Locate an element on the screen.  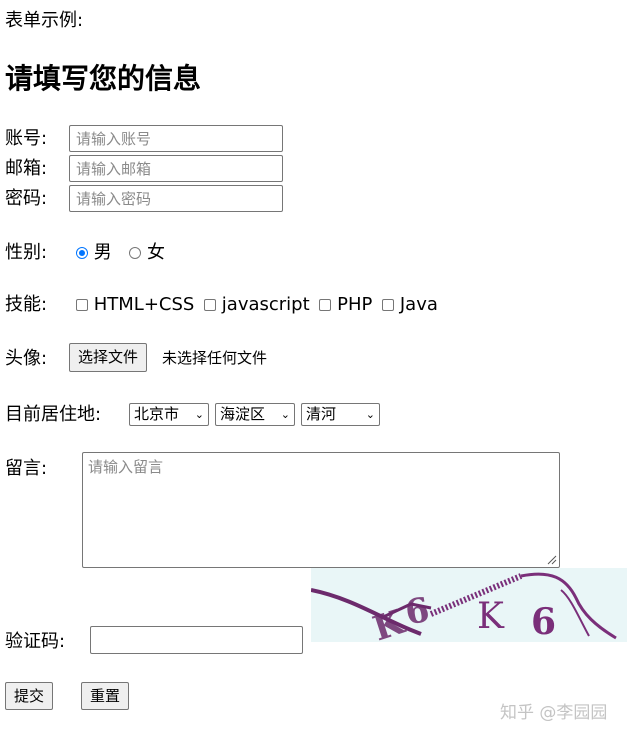
svg-text: 6 is located at coordinates (543, 621).